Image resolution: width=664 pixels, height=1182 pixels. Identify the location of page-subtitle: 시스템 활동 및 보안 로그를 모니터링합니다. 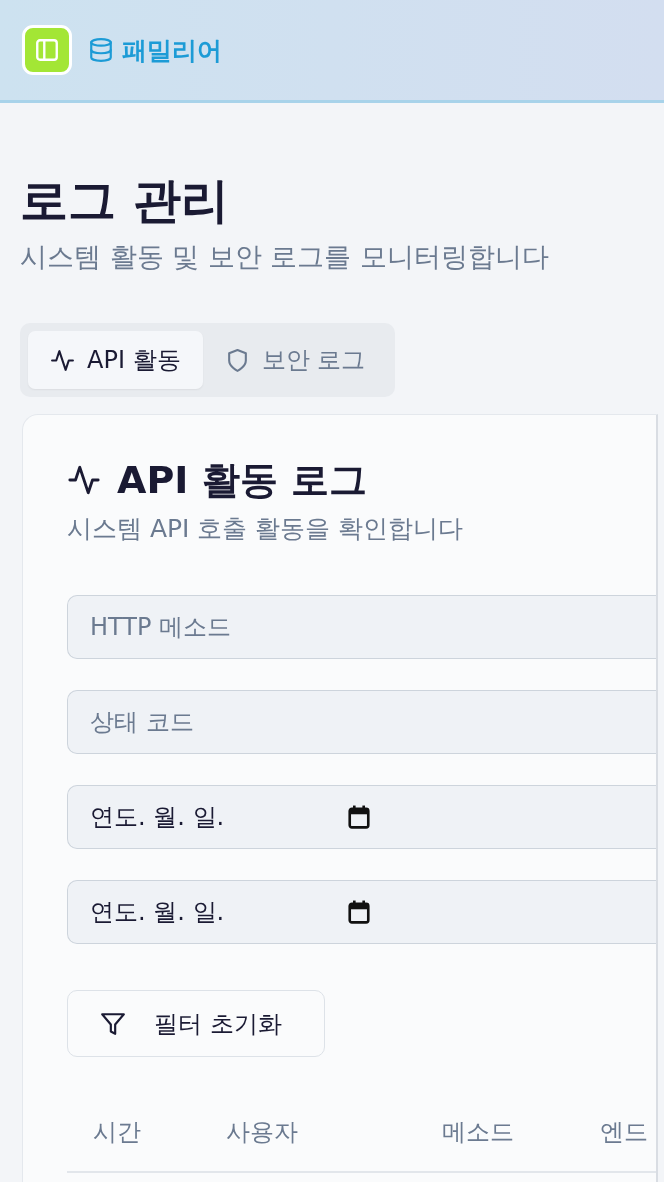
(284, 257).